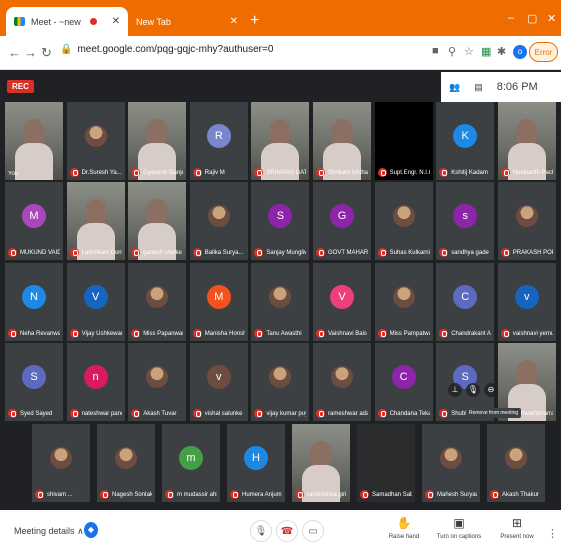 This screenshot has width=561, height=559. I want to click on participant-tile: Gyanesh Ganjer, so click(157, 141).